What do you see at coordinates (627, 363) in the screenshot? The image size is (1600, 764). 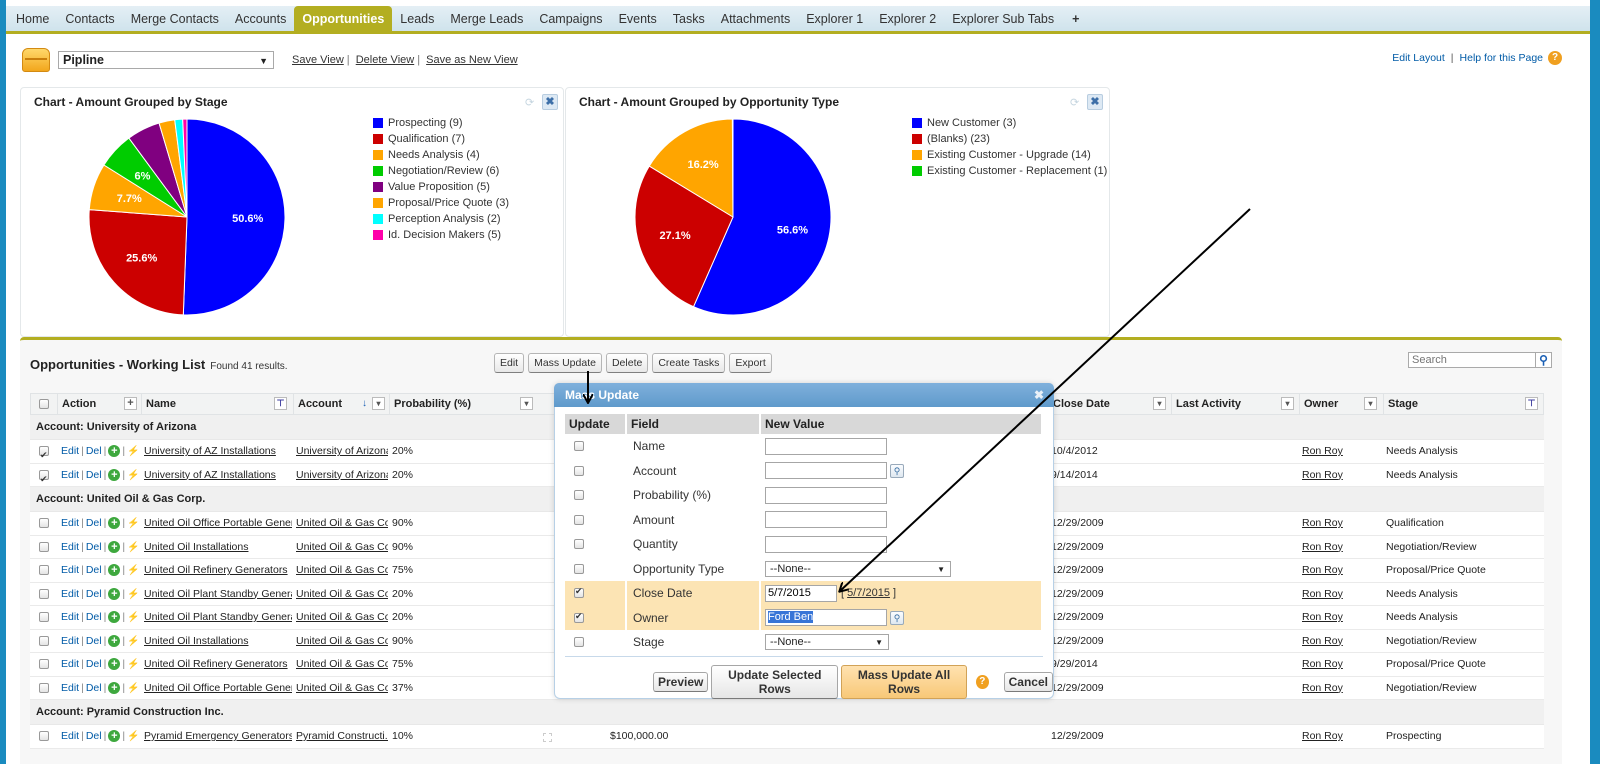 I see `delete-button: Delete` at bounding box center [627, 363].